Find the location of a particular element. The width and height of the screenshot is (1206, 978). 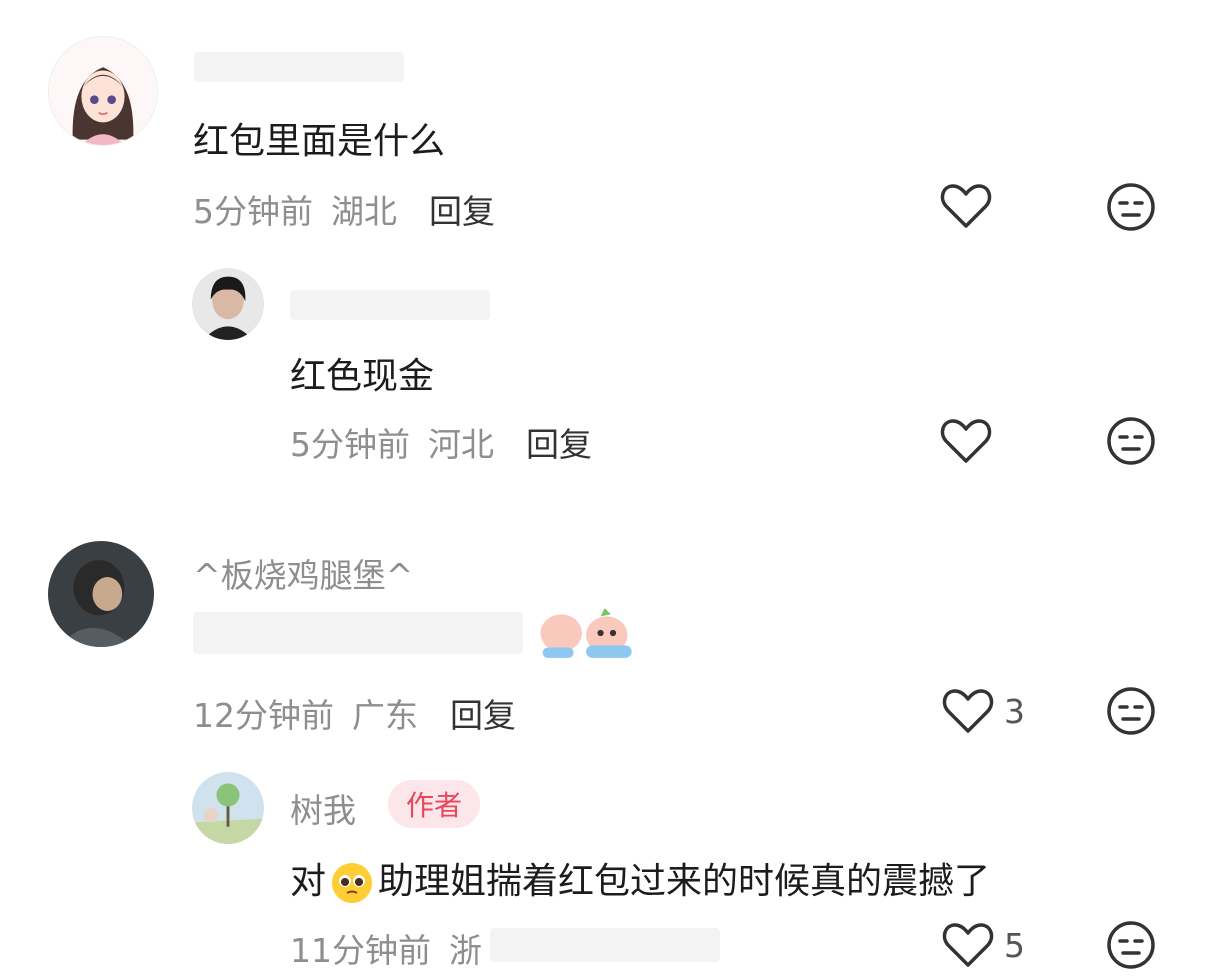

avatar-anime-girl is located at coordinates (103, 91).